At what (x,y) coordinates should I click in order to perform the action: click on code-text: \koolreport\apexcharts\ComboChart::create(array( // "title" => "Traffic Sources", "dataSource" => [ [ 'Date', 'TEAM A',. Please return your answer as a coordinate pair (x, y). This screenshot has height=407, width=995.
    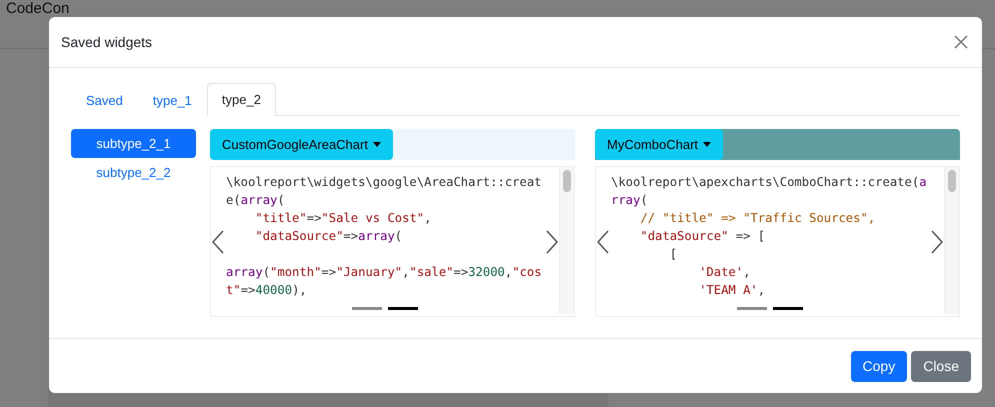
    Looking at the image, I should click on (769, 236).